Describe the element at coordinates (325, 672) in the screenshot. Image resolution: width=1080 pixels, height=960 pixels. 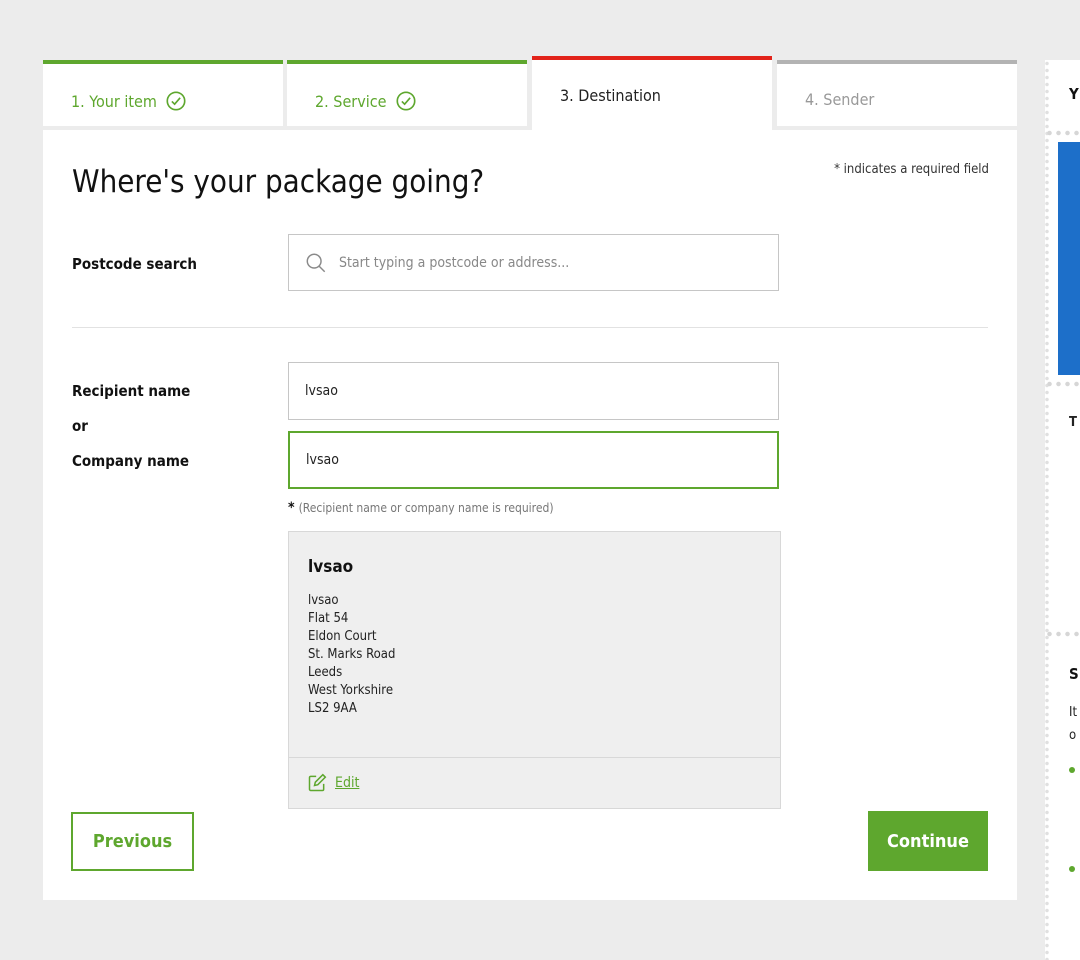
I see `address-line: Leeds` at that location.